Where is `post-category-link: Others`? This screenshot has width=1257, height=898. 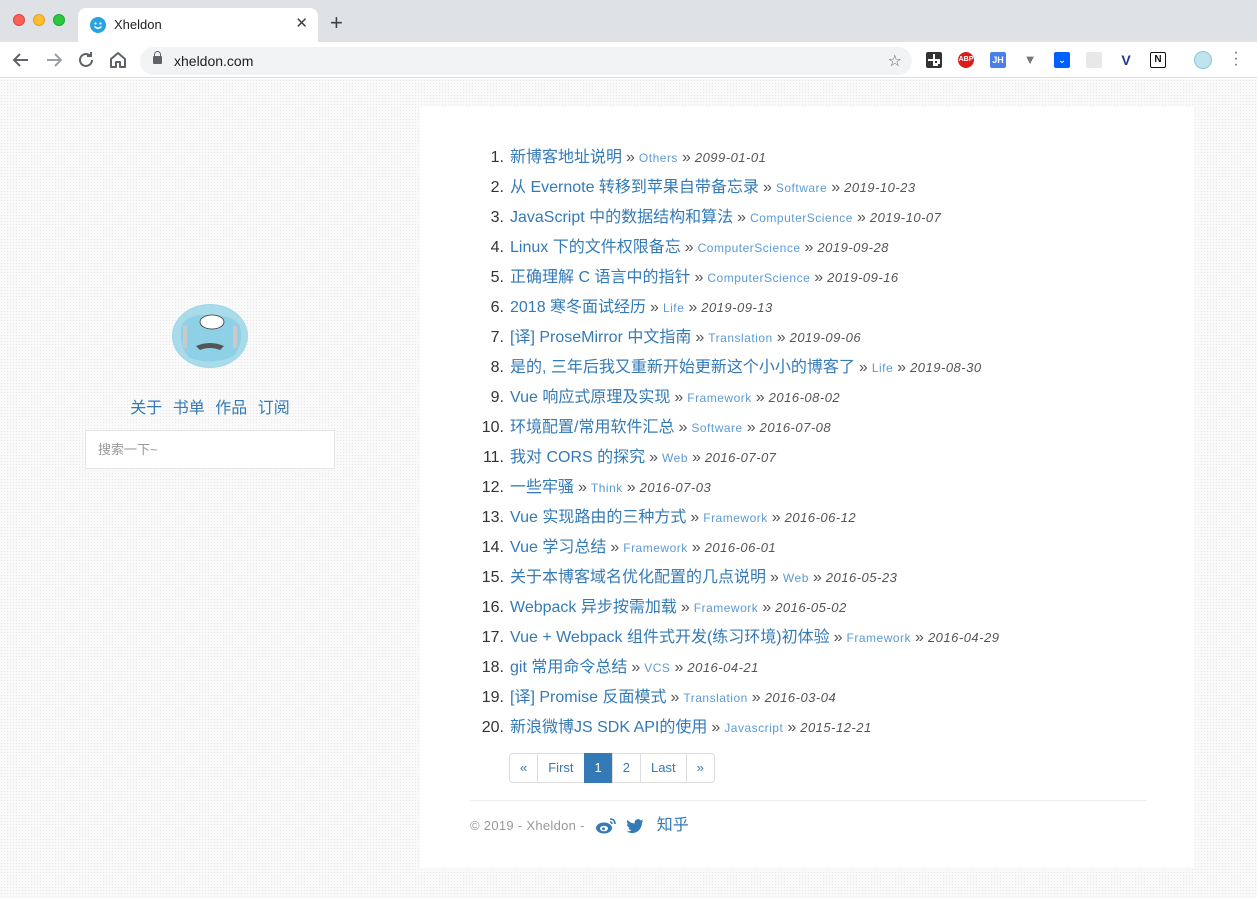 post-category-link: Others is located at coordinates (658, 158).